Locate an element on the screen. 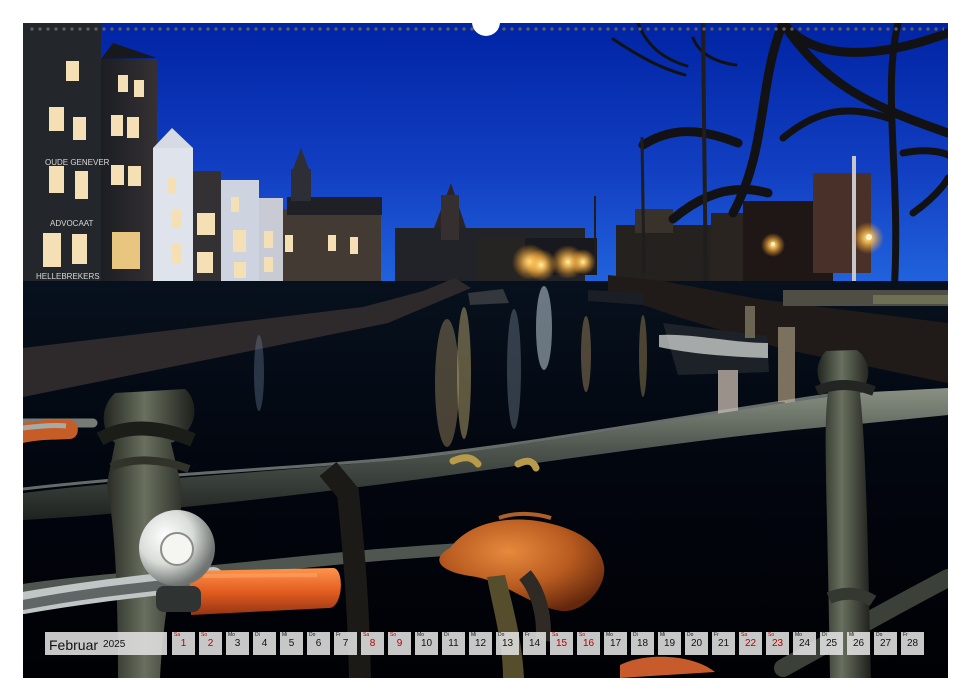  calendar-day: Fr 28 is located at coordinates (912, 643).